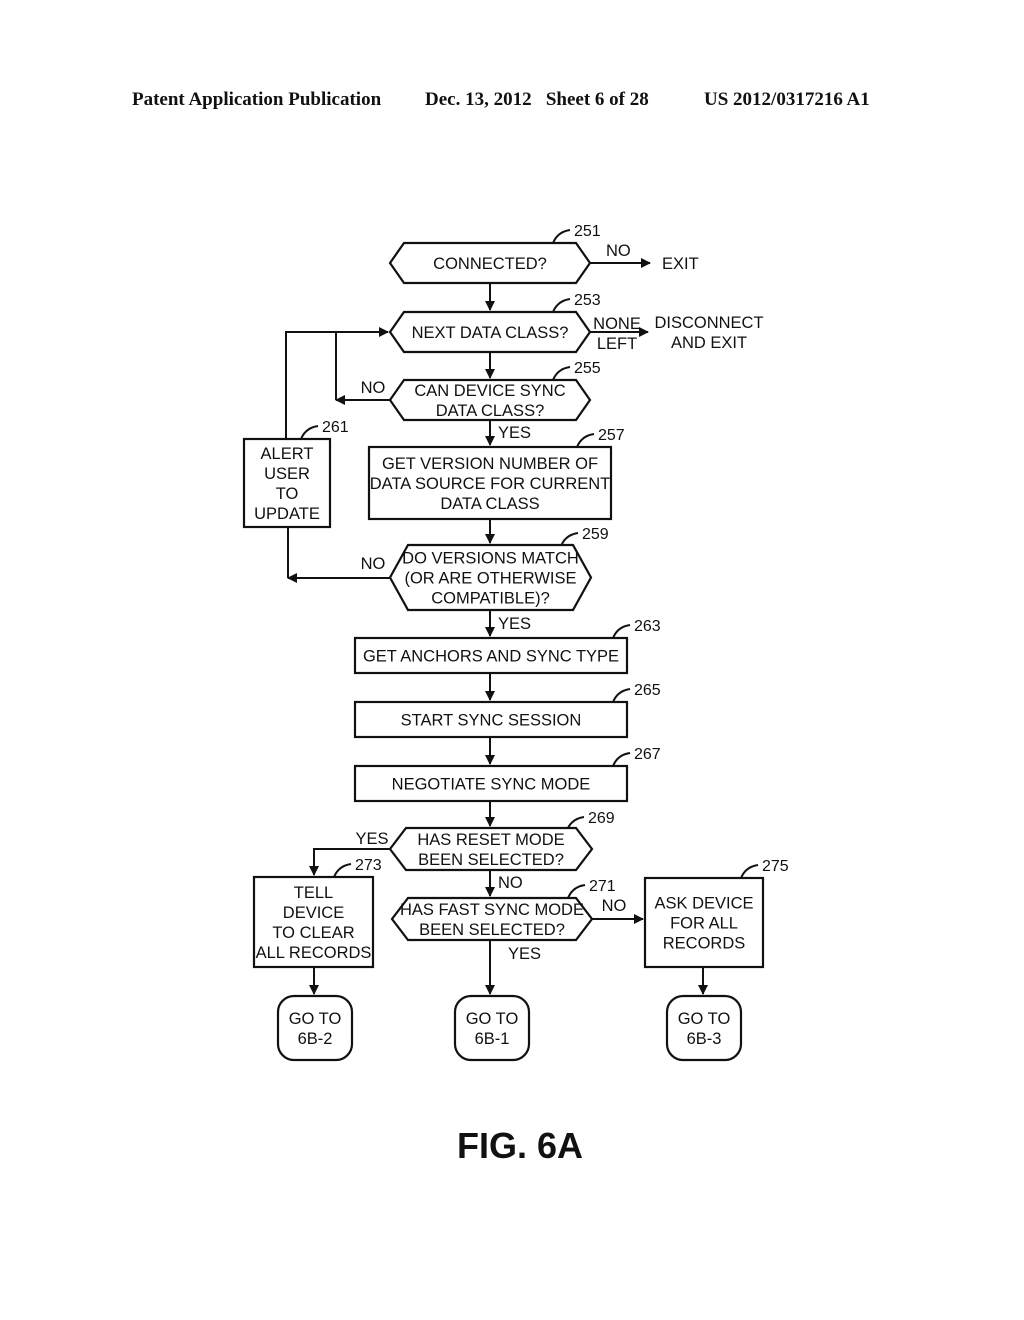 The width and height of the screenshot is (1024, 1320). Describe the element at coordinates (371, 839) in the screenshot. I see `edge-label-e269-yes: YES` at that location.